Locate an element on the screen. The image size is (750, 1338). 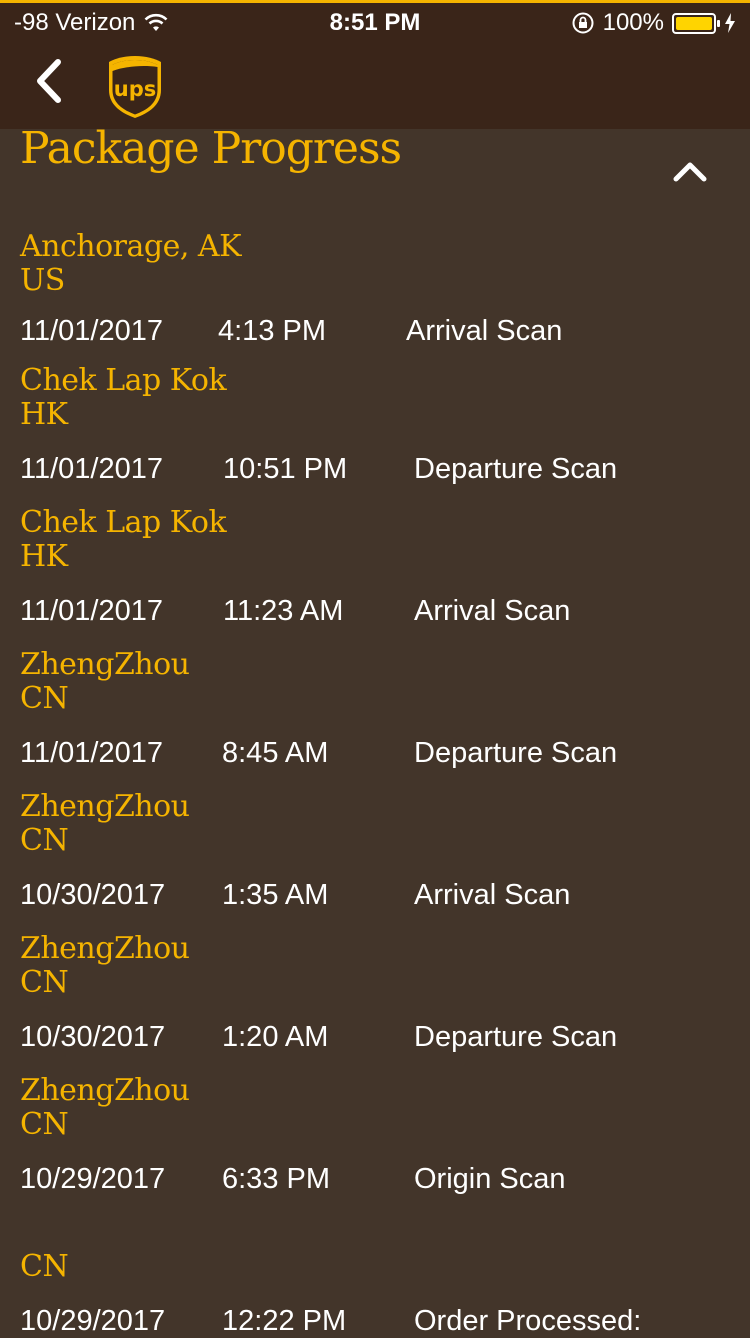
orientation-lock-icon is located at coordinates (583, 23).